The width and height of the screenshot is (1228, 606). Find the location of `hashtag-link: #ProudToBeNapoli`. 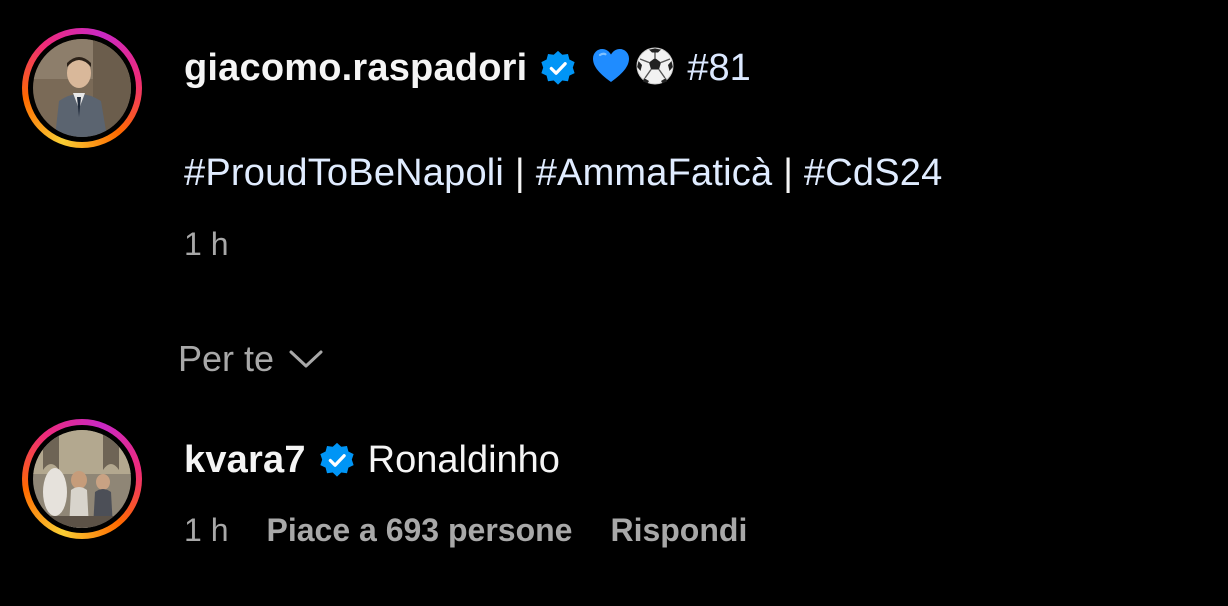

hashtag-link: #ProudToBeNapoli is located at coordinates (344, 173).